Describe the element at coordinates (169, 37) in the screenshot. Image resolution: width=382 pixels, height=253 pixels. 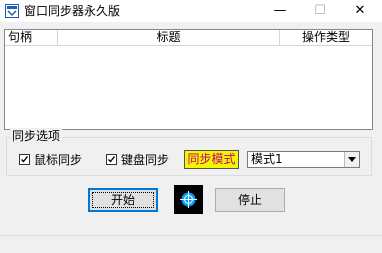
I see `column-header-title: 标题` at that location.